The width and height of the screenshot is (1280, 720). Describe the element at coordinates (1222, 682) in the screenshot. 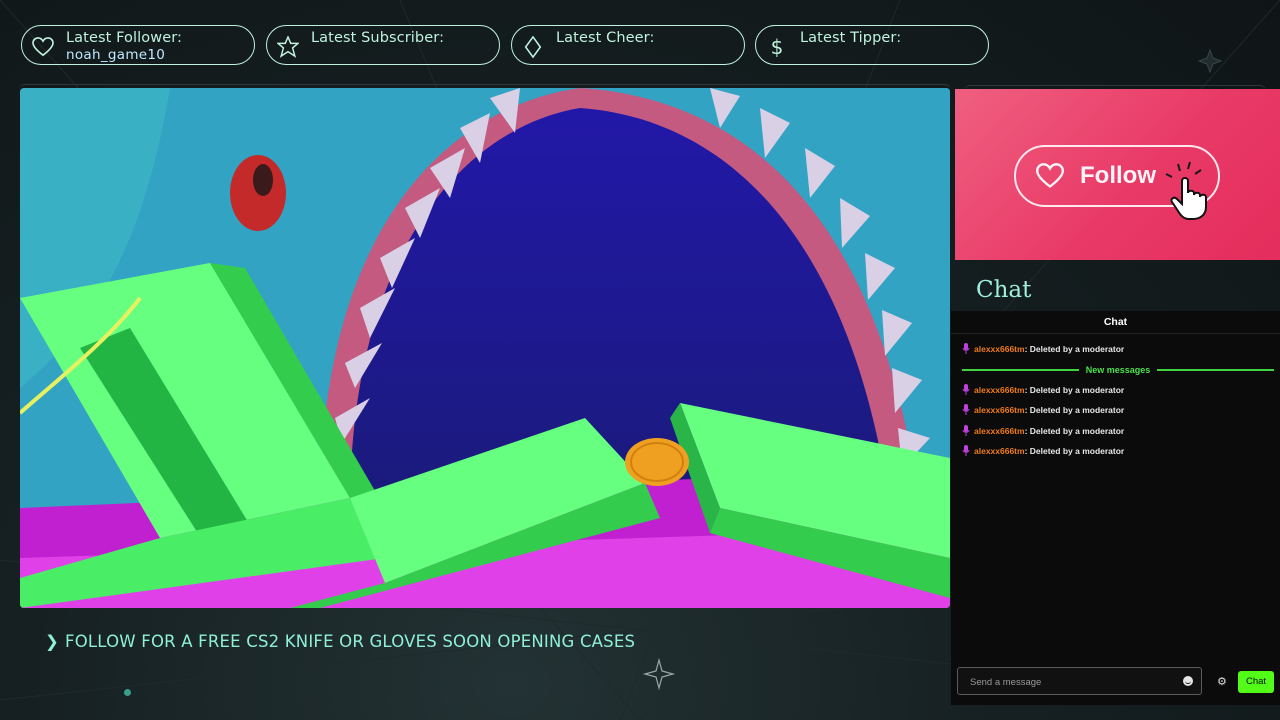

I see `gear-icon: ⚙` at that location.